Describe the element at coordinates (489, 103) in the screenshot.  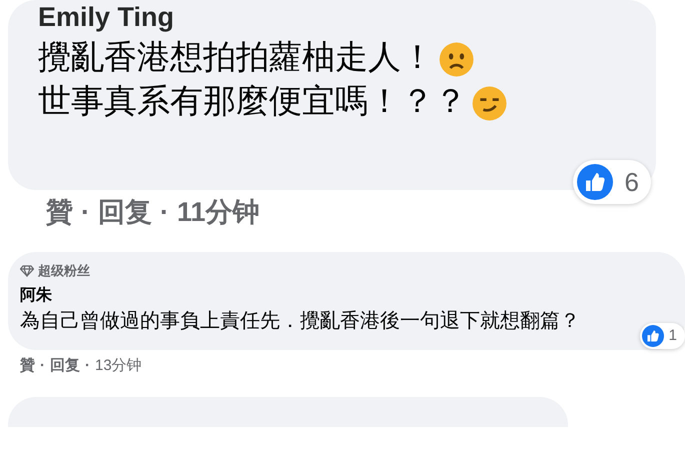
I see `smirking-emoji-icon` at that location.